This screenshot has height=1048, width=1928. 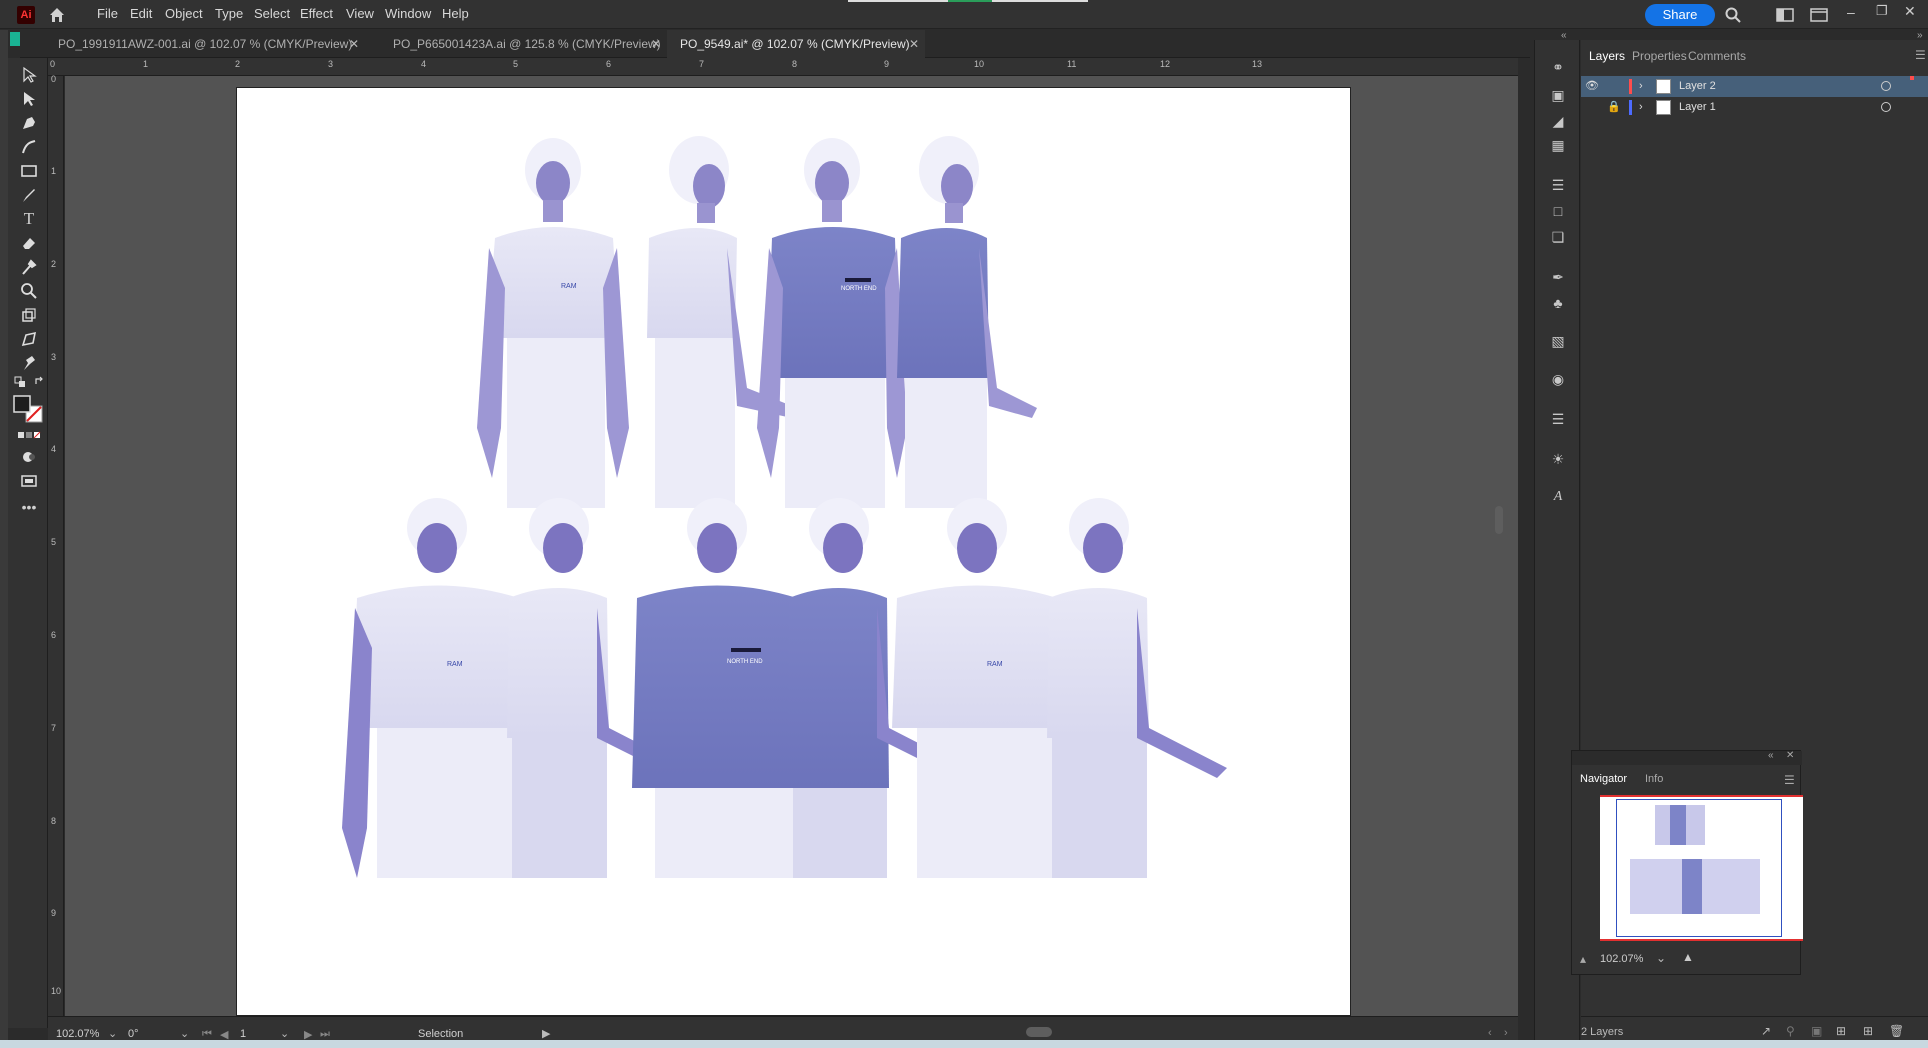 I want to click on menu-effect: Effect, so click(x=316, y=13).